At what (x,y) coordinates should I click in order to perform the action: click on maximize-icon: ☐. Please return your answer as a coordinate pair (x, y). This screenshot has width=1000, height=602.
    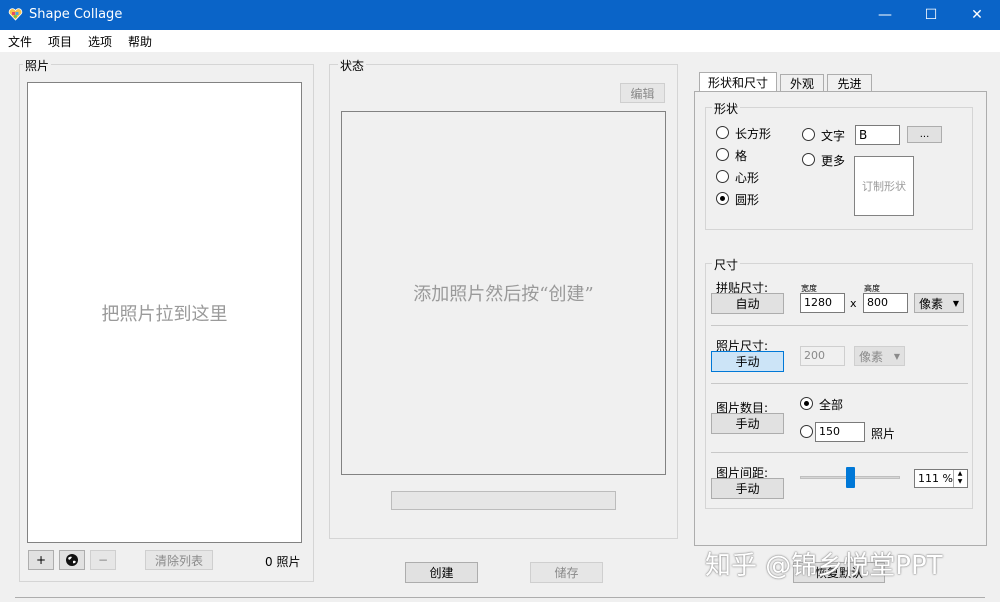
    Looking at the image, I should click on (931, 15).